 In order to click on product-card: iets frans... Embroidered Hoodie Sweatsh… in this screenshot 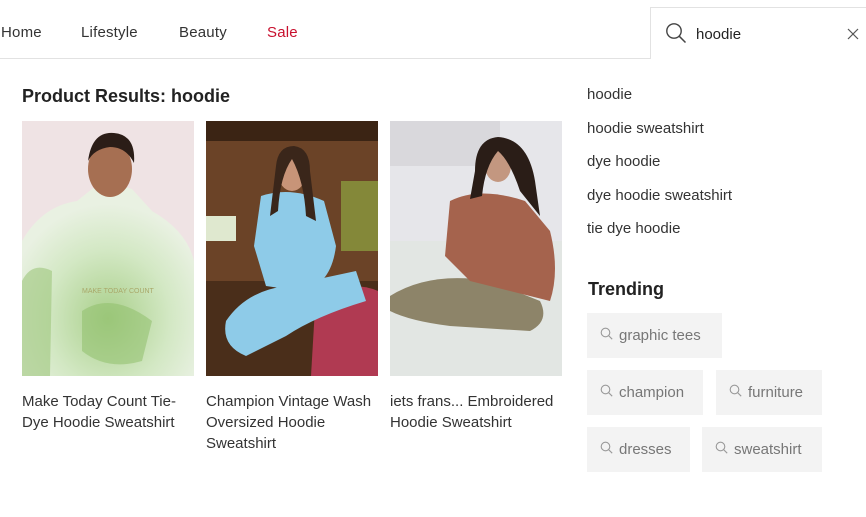, I will do `click(476, 277)`.